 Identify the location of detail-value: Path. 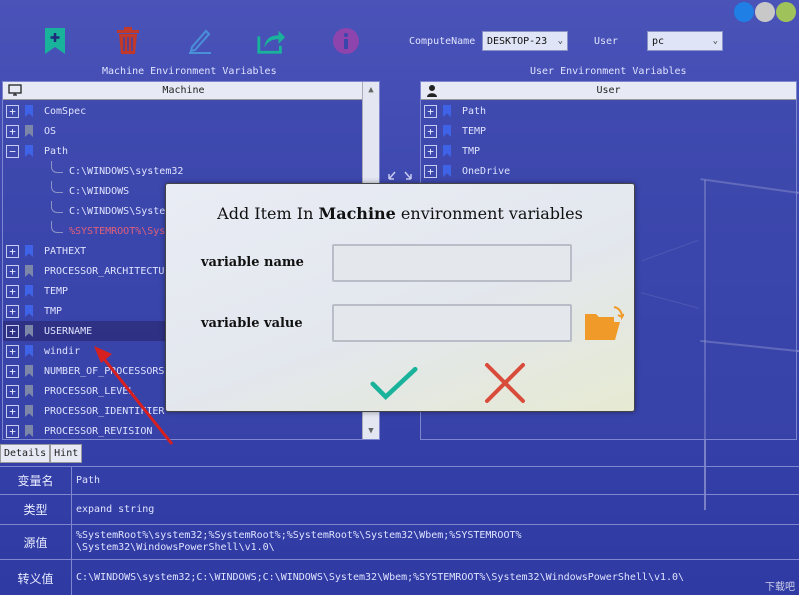
(435, 480).